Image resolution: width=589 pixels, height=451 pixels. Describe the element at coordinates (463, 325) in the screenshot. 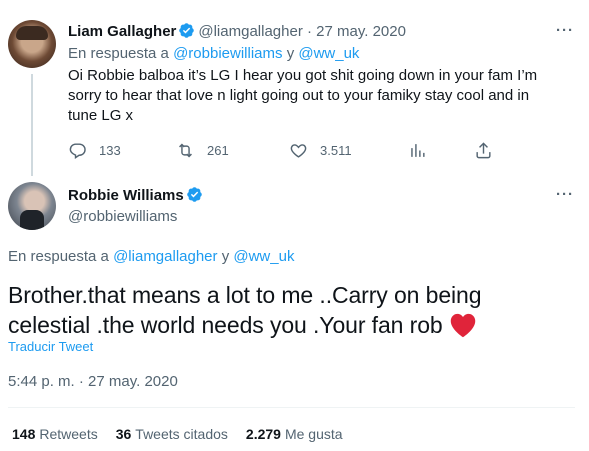

I see `red-heart-emoji-icon` at that location.